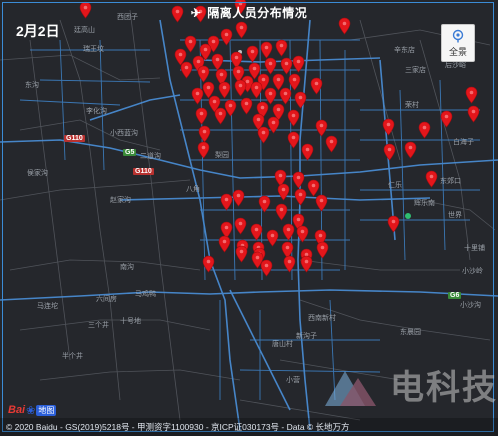  What do you see at coordinates (455, 295) in the screenshot?
I see `road-shield: G6` at bounding box center [455, 295].